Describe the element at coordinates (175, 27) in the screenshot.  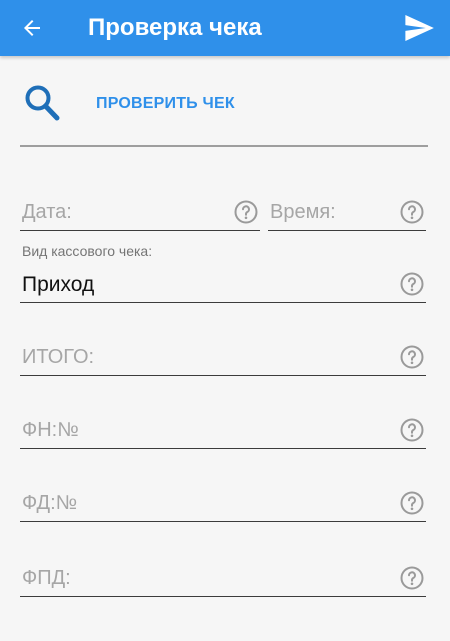
I see `page-title: Проверка чека` at that location.